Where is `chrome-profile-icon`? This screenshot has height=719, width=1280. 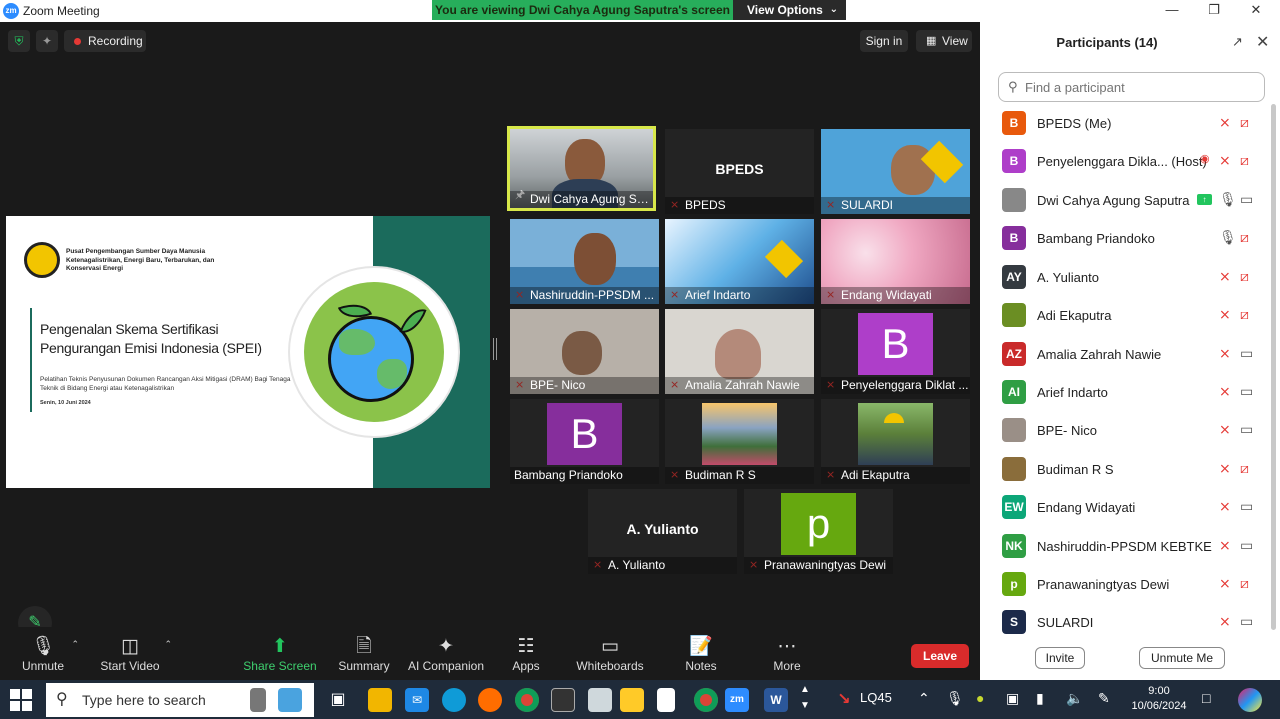 chrome-profile-icon is located at coordinates (706, 700).